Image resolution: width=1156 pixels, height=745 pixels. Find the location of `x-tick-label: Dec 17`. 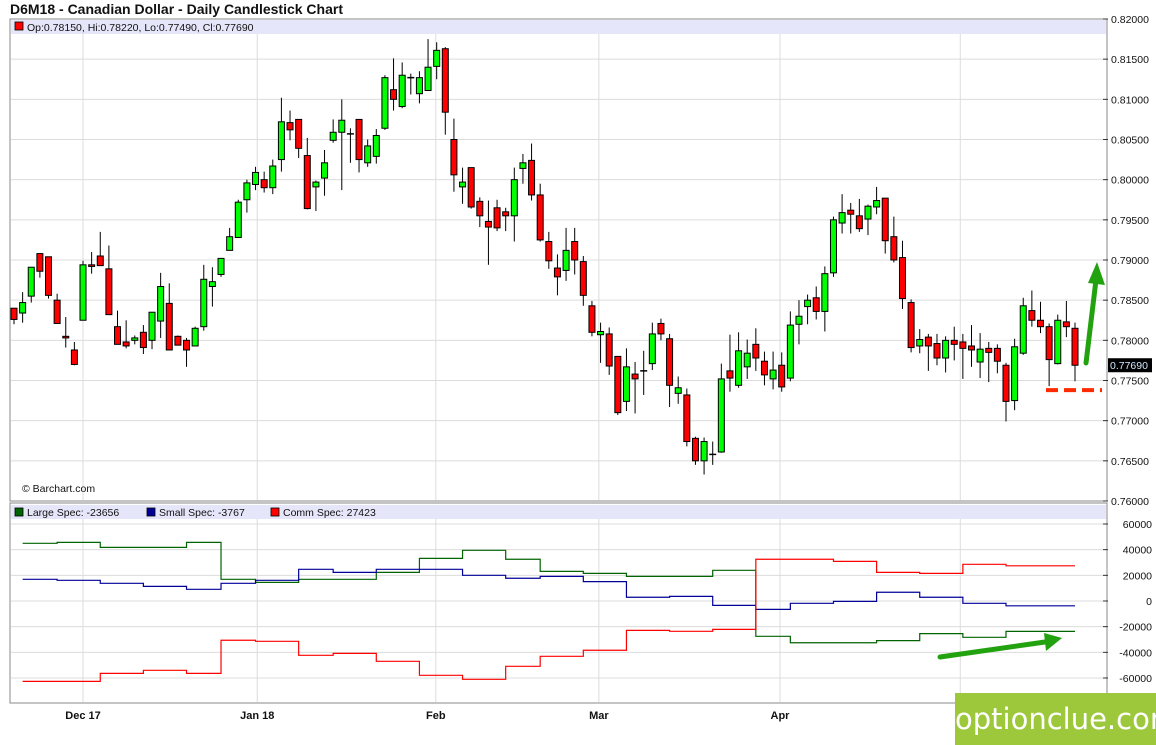

x-tick-label: Dec 17 is located at coordinates (82, 716).